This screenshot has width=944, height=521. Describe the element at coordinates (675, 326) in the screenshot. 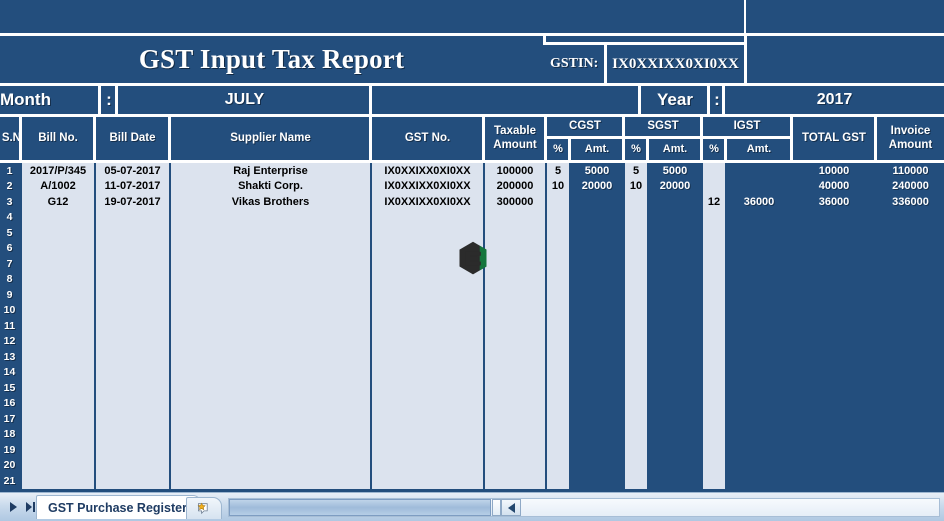

I see `column-body-sgst-amt` at that location.